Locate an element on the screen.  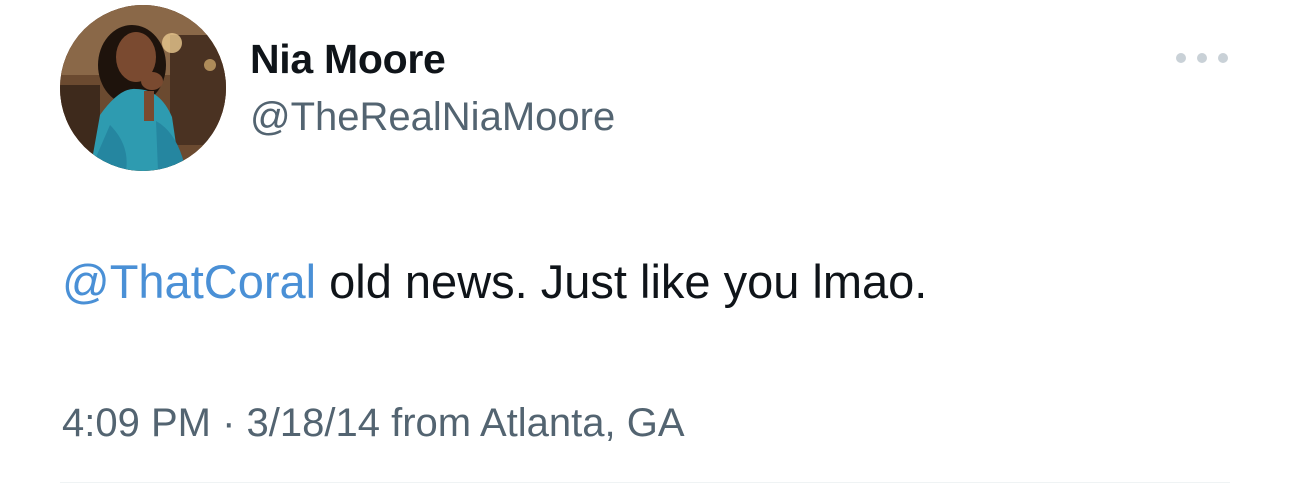
tweet-metadata: 4:09 PM · 3/18/14 from Atlanta, GA is located at coordinates (373, 423).